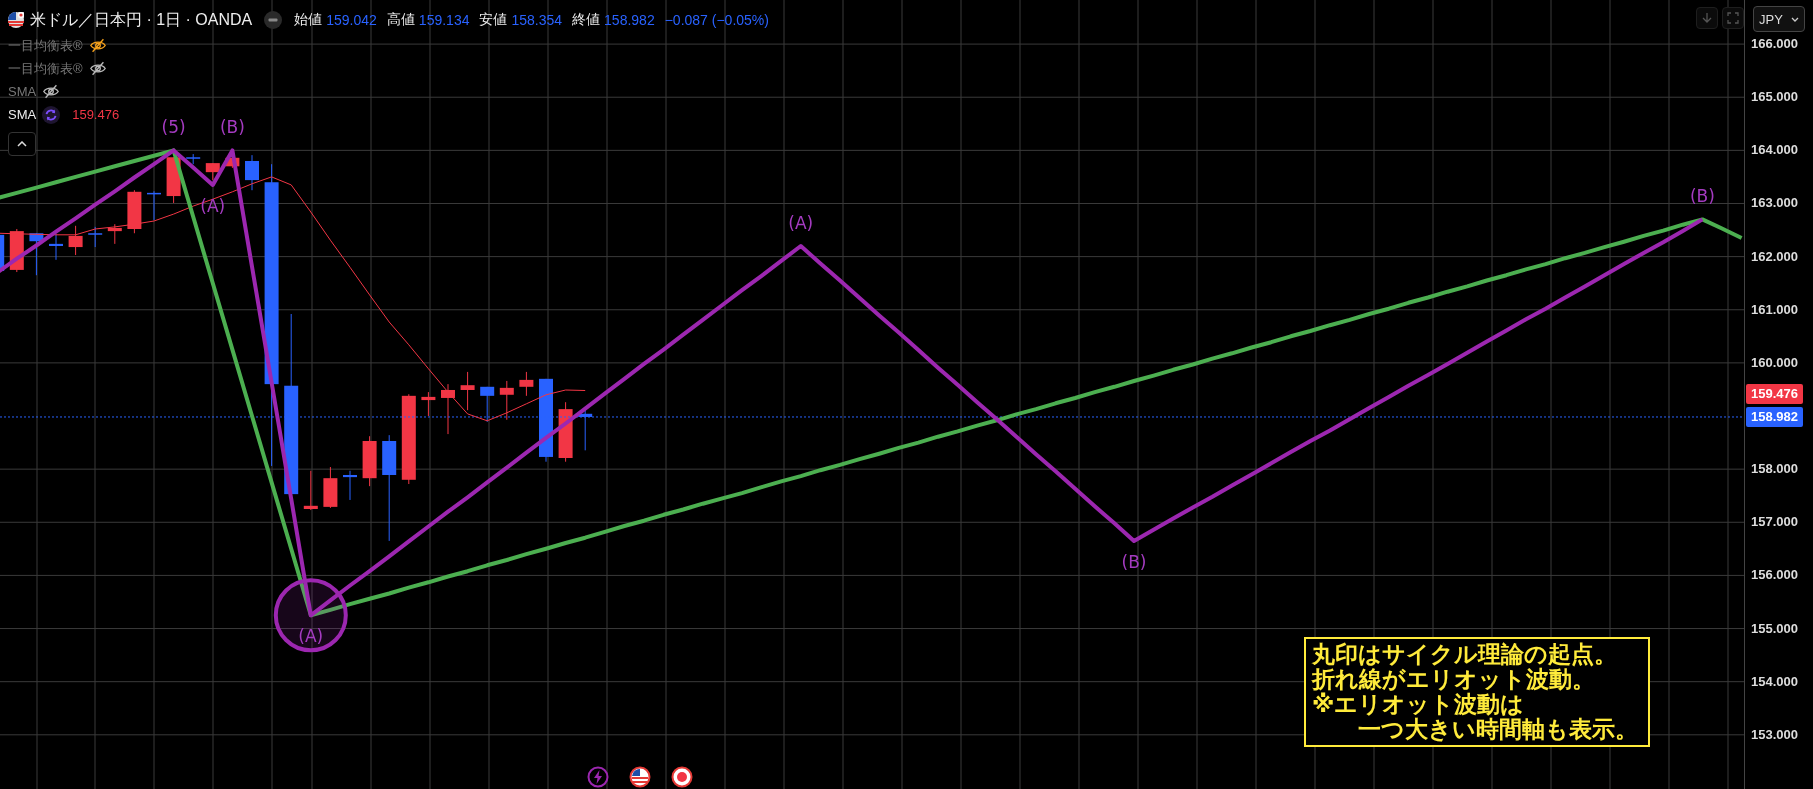 The height and width of the screenshot is (789, 1813). Describe the element at coordinates (598, 777) in the screenshot. I see `lightning-icon` at that location.